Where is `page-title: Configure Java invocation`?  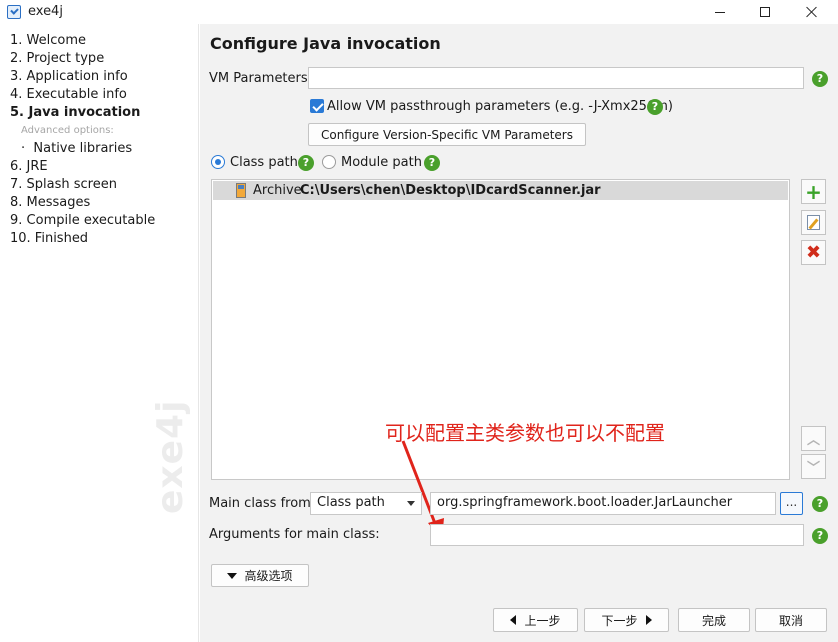 page-title: Configure Java invocation is located at coordinates (325, 43).